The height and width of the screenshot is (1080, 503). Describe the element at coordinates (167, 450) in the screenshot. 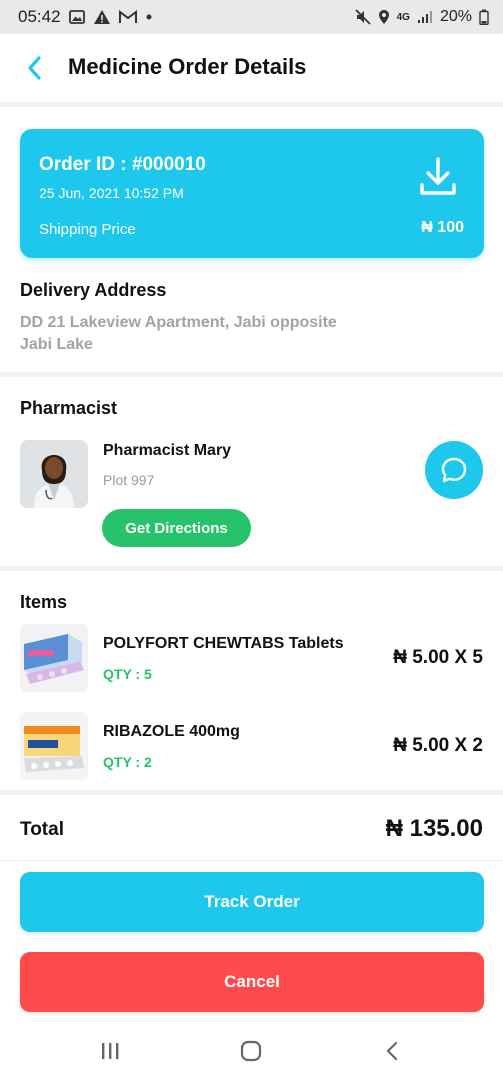

I see `pharmacist-name: Pharmacist Mary` at that location.